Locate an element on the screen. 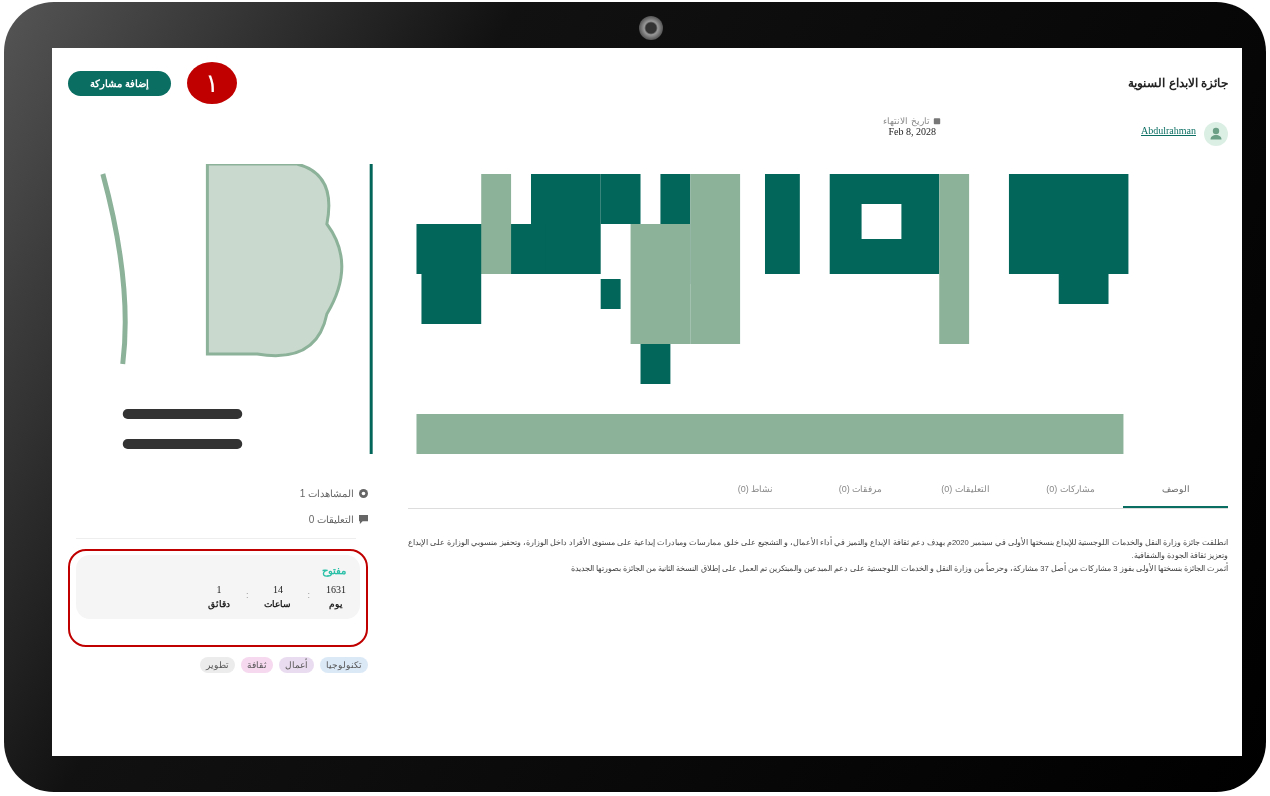 The width and height of the screenshot is (1270, 796). comment-icon is located at coordinates (363, 519).